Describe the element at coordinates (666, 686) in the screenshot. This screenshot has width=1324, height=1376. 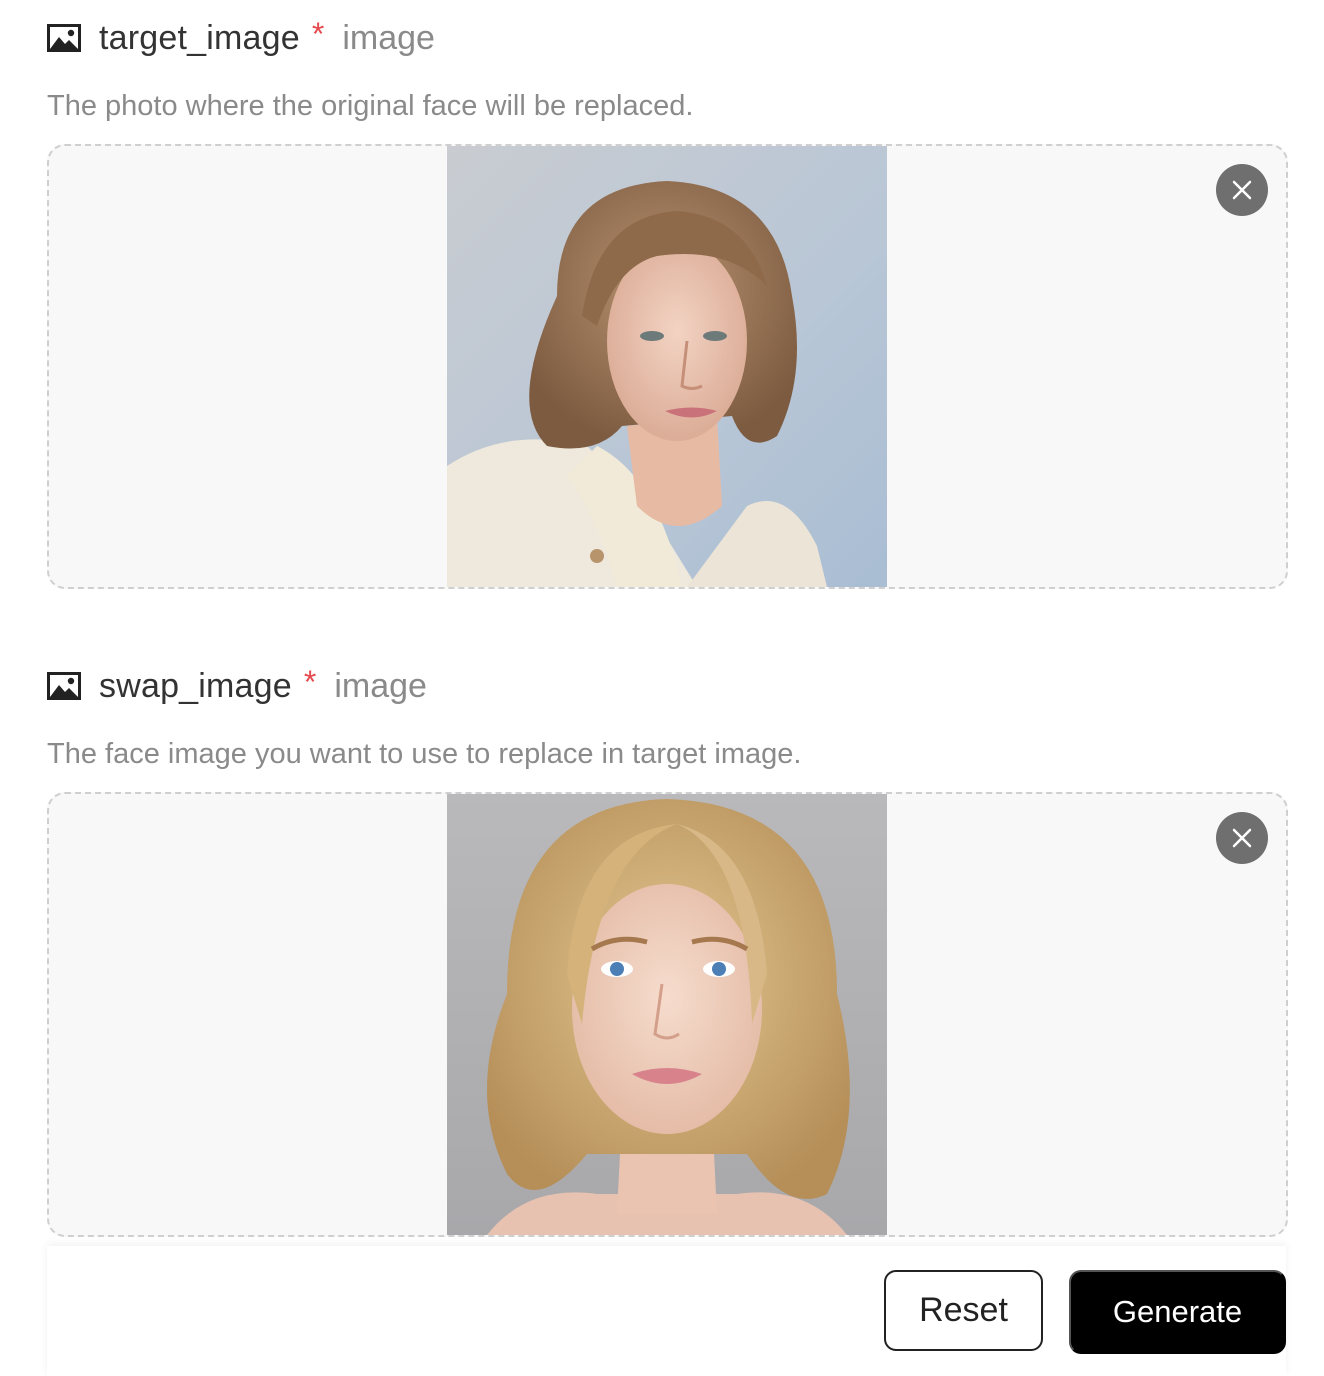
I see `field-header: swap_image * image` at that location.